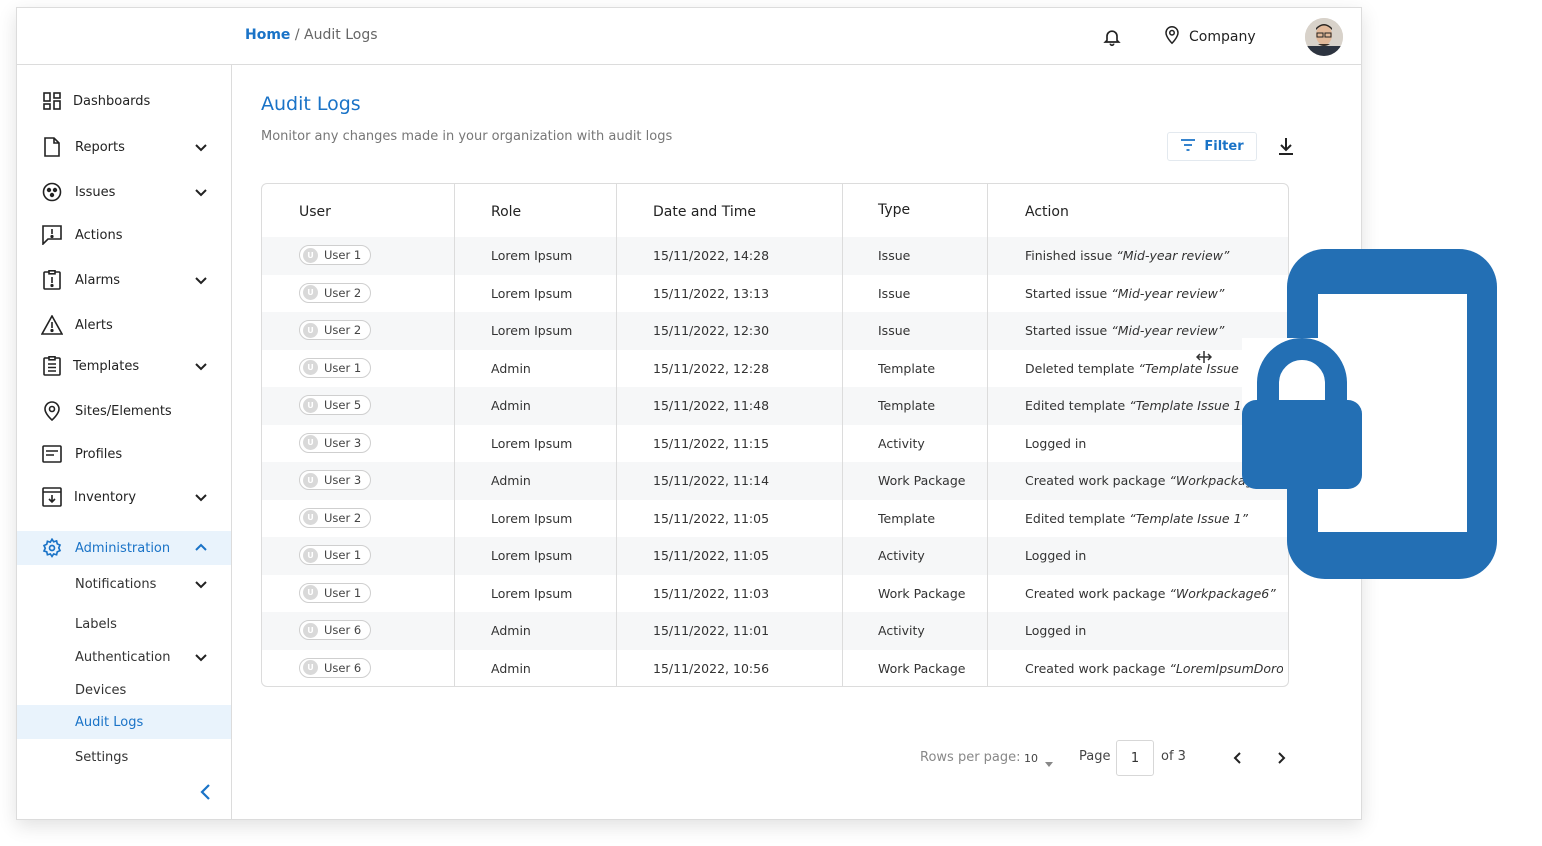  I want to click on sidebar-item-issues: Issues, so click(124, 192).